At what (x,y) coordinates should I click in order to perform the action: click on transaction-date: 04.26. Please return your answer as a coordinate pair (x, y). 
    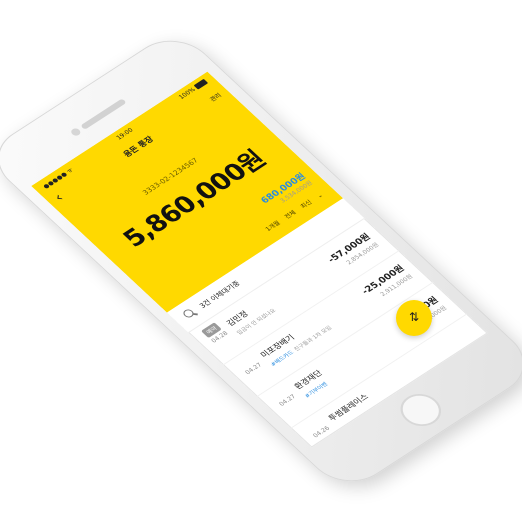
    Looking at the image, I should click on (321, 432).